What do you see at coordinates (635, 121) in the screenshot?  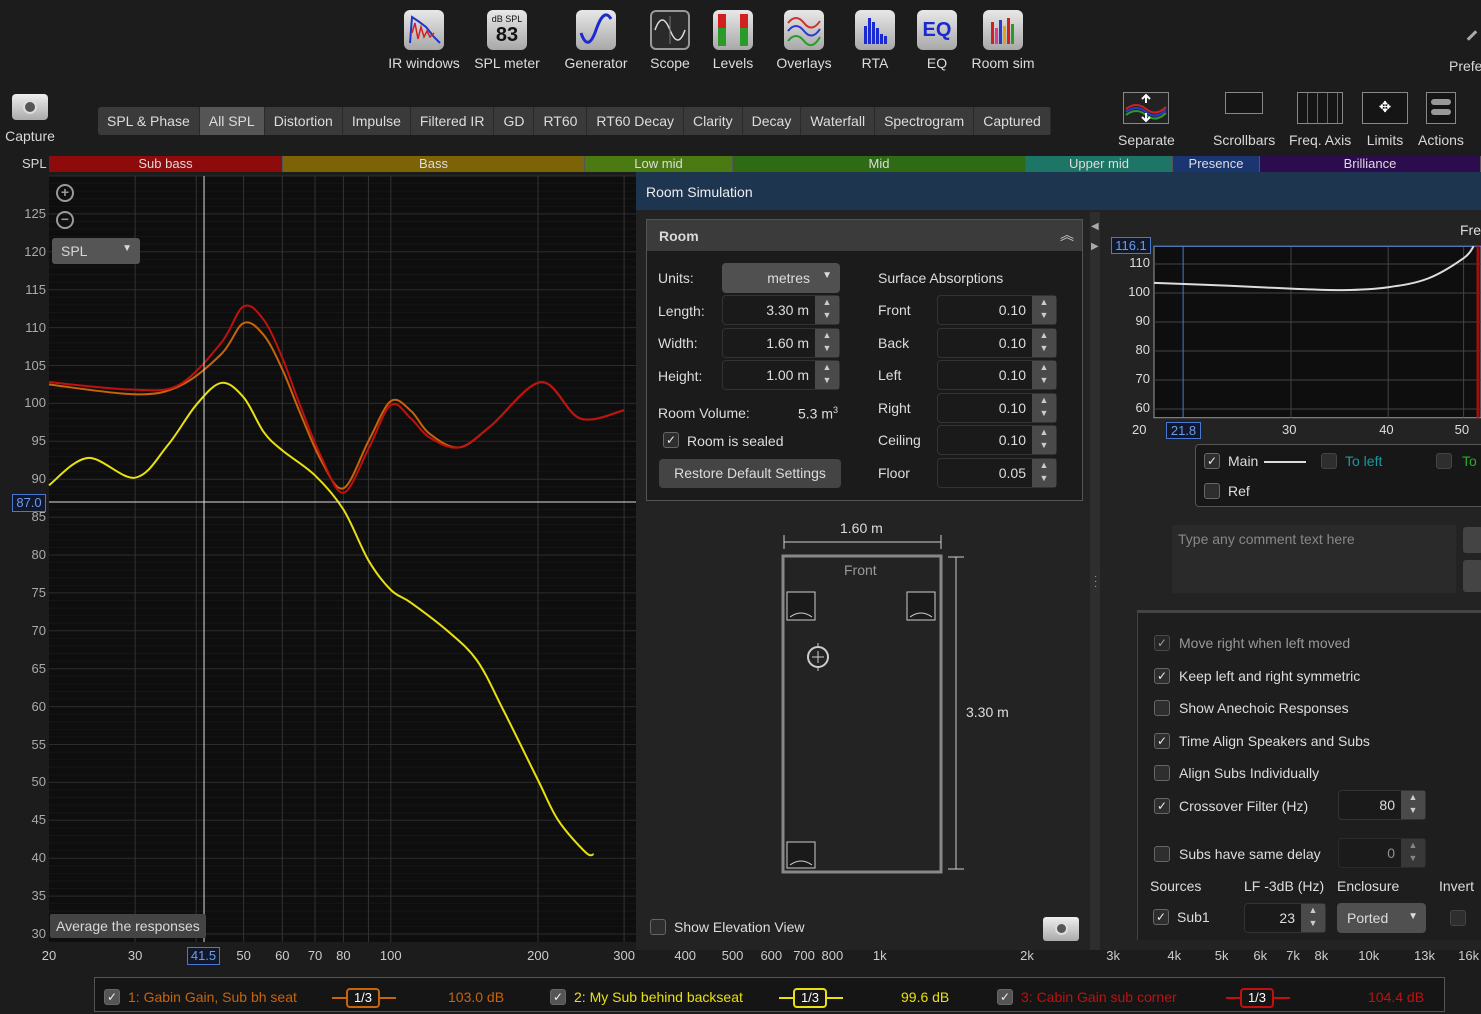 I see `tab-rt60-decay: RT60 Decay` at bounding box center [635, 121].